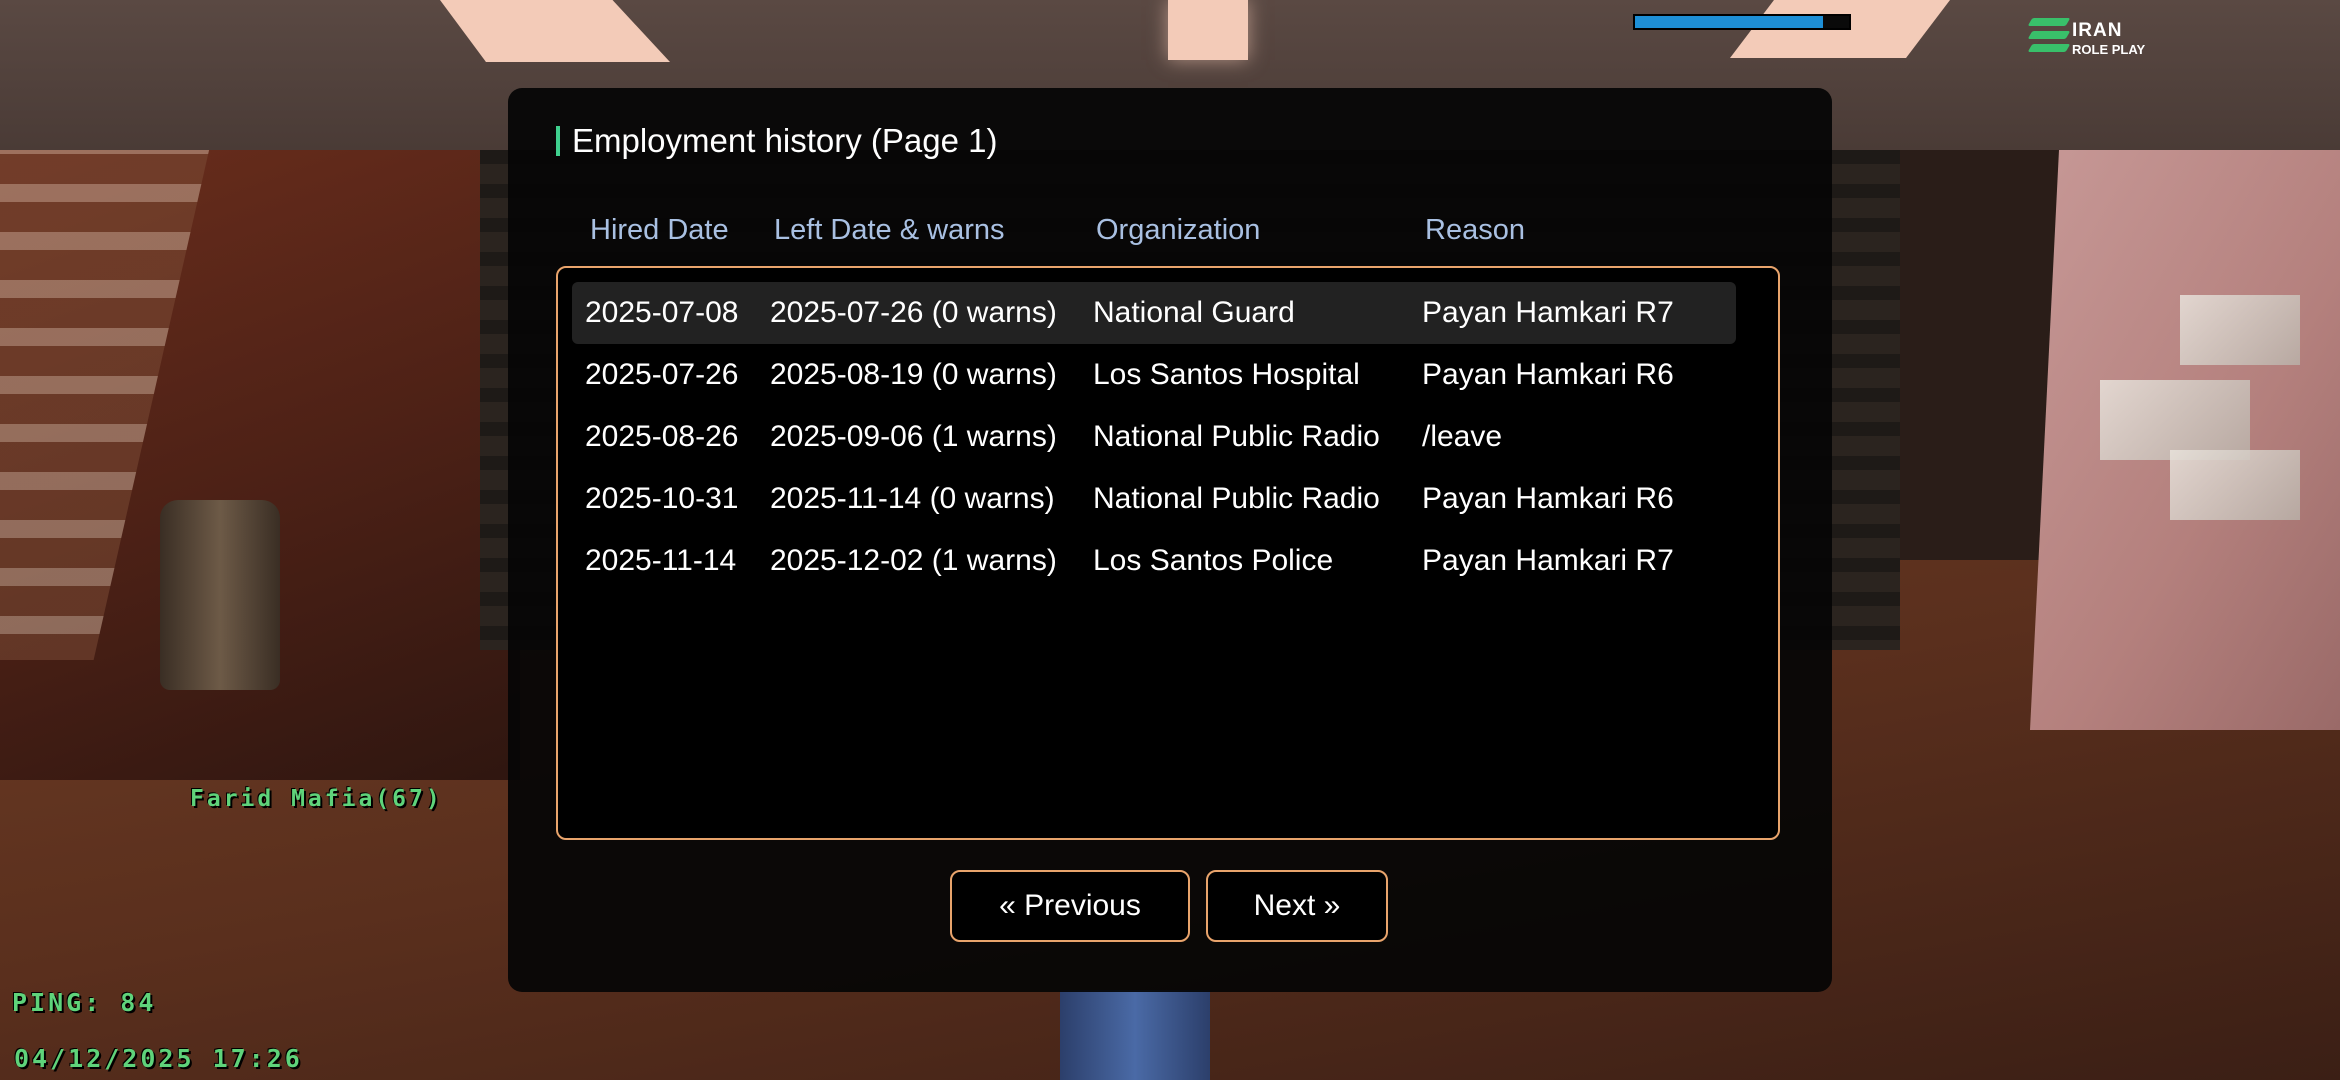  I want to click on header-reason: Reason, so click(1475, 230).